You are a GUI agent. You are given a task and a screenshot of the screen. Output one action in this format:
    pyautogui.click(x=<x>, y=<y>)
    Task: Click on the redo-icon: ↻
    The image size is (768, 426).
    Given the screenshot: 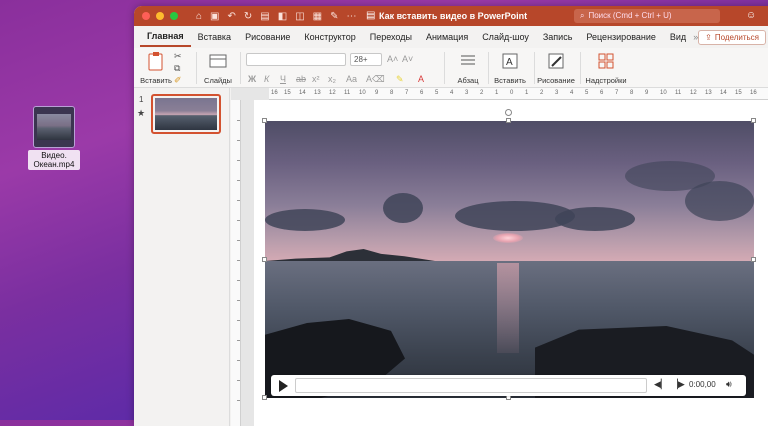 What is the action you would take?
    pyautogui.click(x=248, y=16)
    